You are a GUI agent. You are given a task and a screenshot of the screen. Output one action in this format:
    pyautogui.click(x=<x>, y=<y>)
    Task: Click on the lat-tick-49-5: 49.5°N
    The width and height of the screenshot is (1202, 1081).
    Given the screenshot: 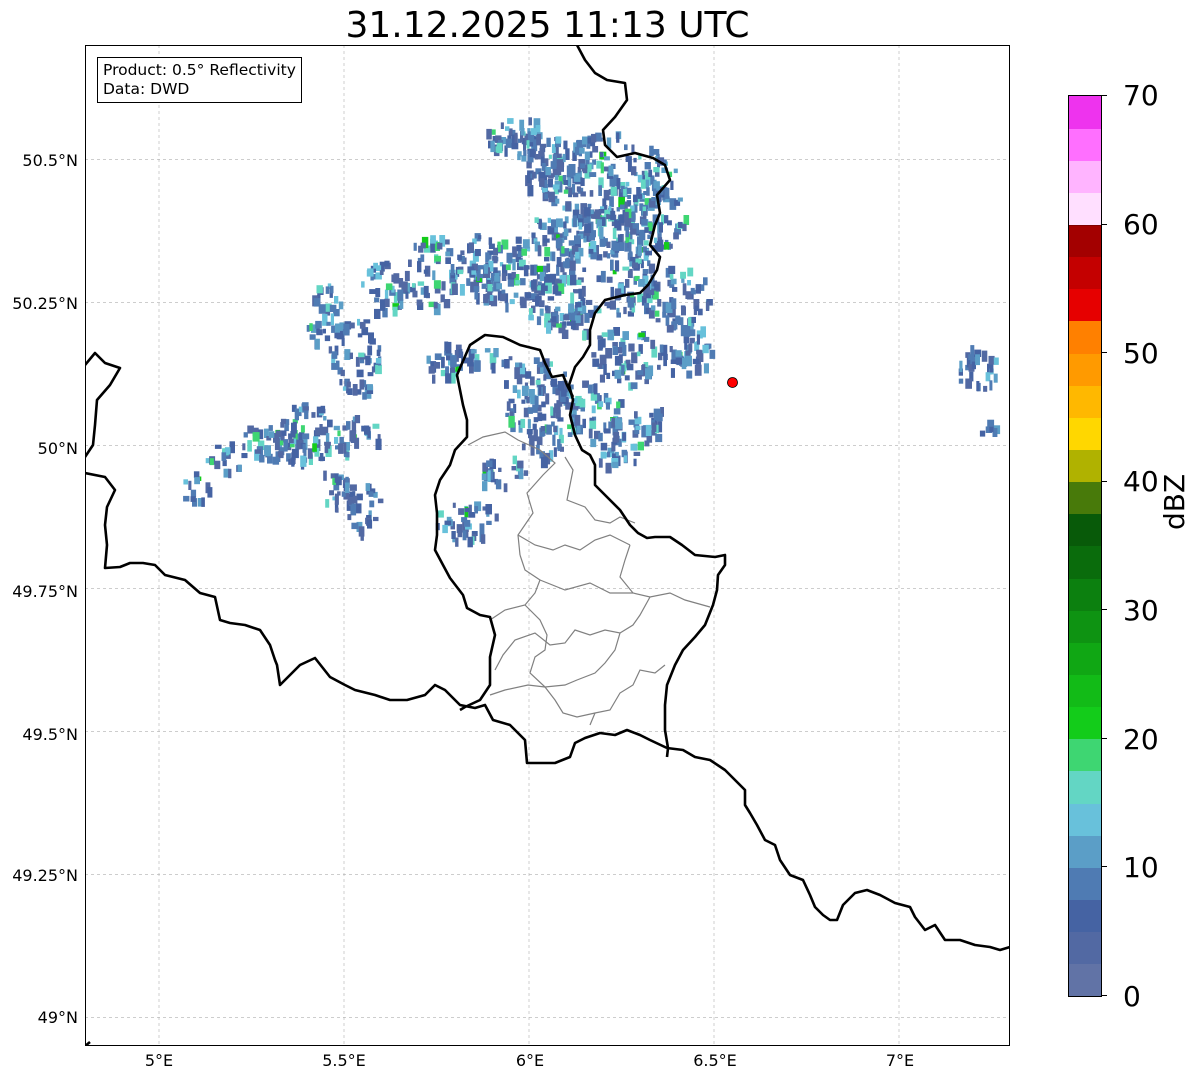 What is the action you would take?
    pyautogui.click(x=50, y=734)
    